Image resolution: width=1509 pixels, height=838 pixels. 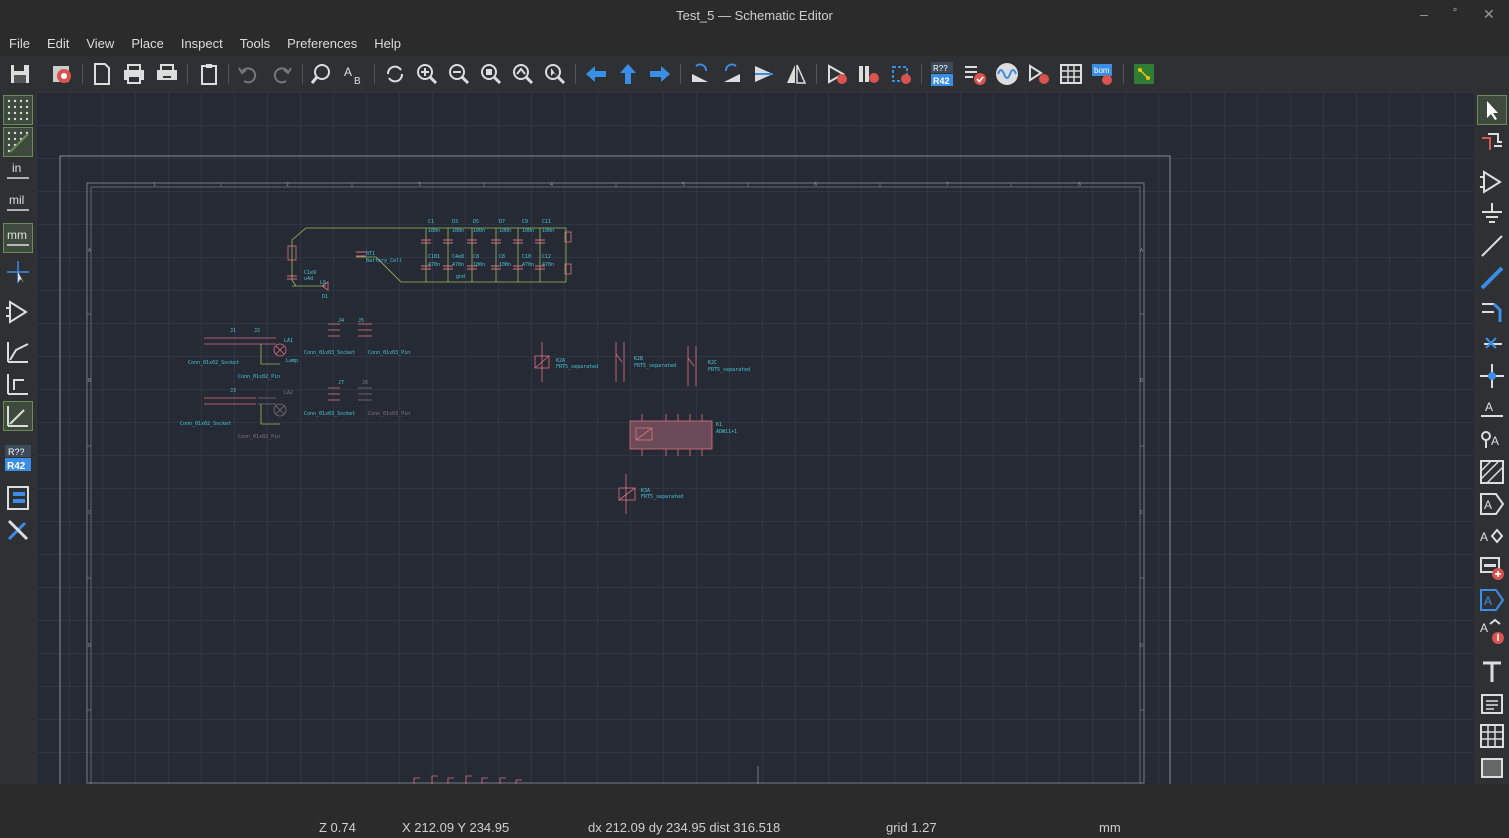 What do you see at coordinates (201, 43) in the screenshot?
I see `menu-inspect: Inspect` at bounding box center [201, 43].